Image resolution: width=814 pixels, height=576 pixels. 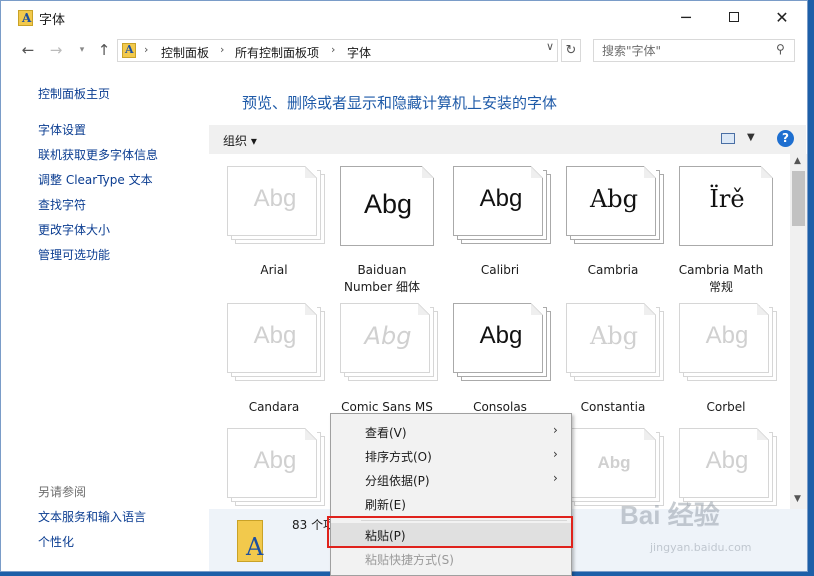 I want to click on font-name: Cambria, so click(x=613, y=270).